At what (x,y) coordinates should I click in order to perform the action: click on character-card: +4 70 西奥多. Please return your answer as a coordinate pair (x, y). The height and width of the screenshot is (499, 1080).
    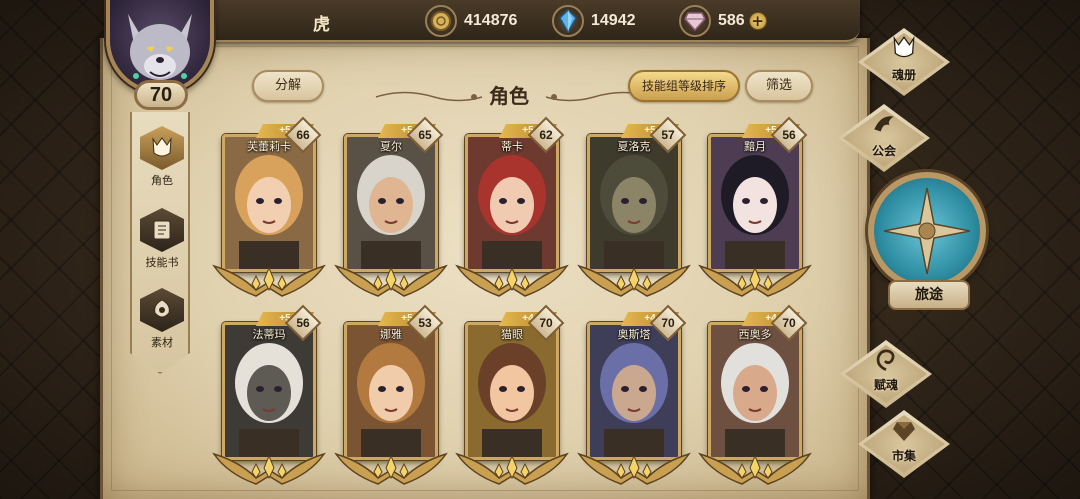
    Looking at the image, I should click on (755, 396).